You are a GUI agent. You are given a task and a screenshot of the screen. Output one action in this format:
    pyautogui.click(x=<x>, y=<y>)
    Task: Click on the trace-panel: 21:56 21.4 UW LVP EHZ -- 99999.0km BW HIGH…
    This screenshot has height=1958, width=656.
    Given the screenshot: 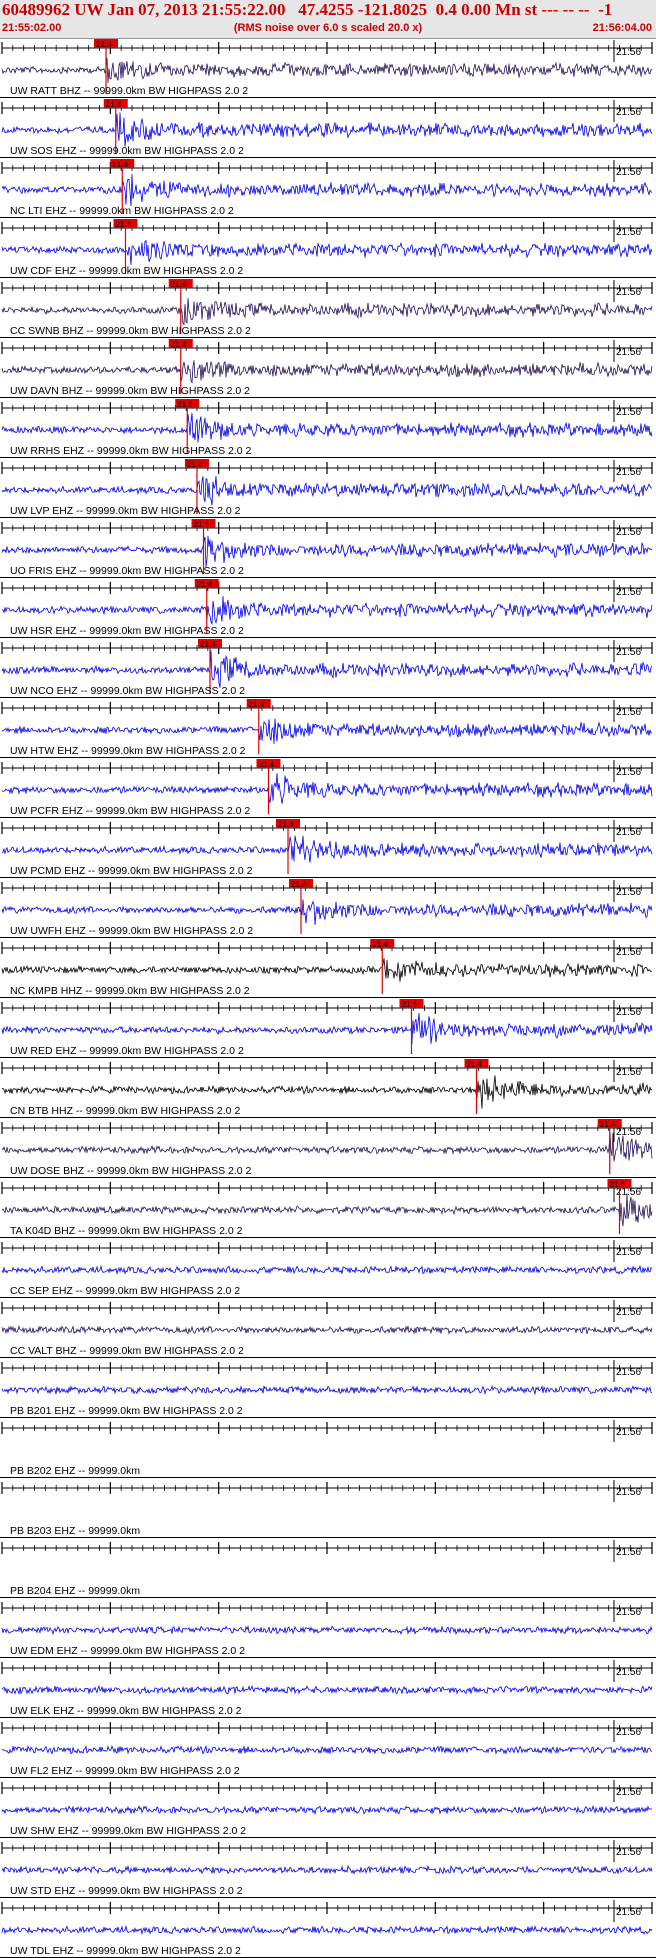 What is the action you would take?
    pyautogui.click(x=328, y=488)
    